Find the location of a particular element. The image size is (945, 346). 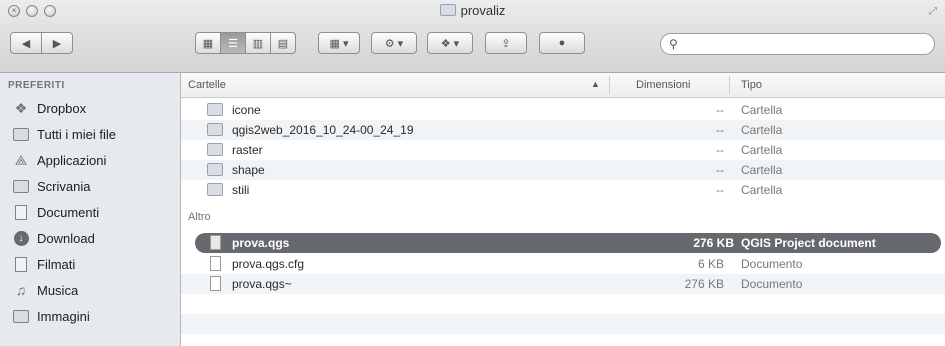

column-view-button: ▥ is located at coordinates (258, 43).